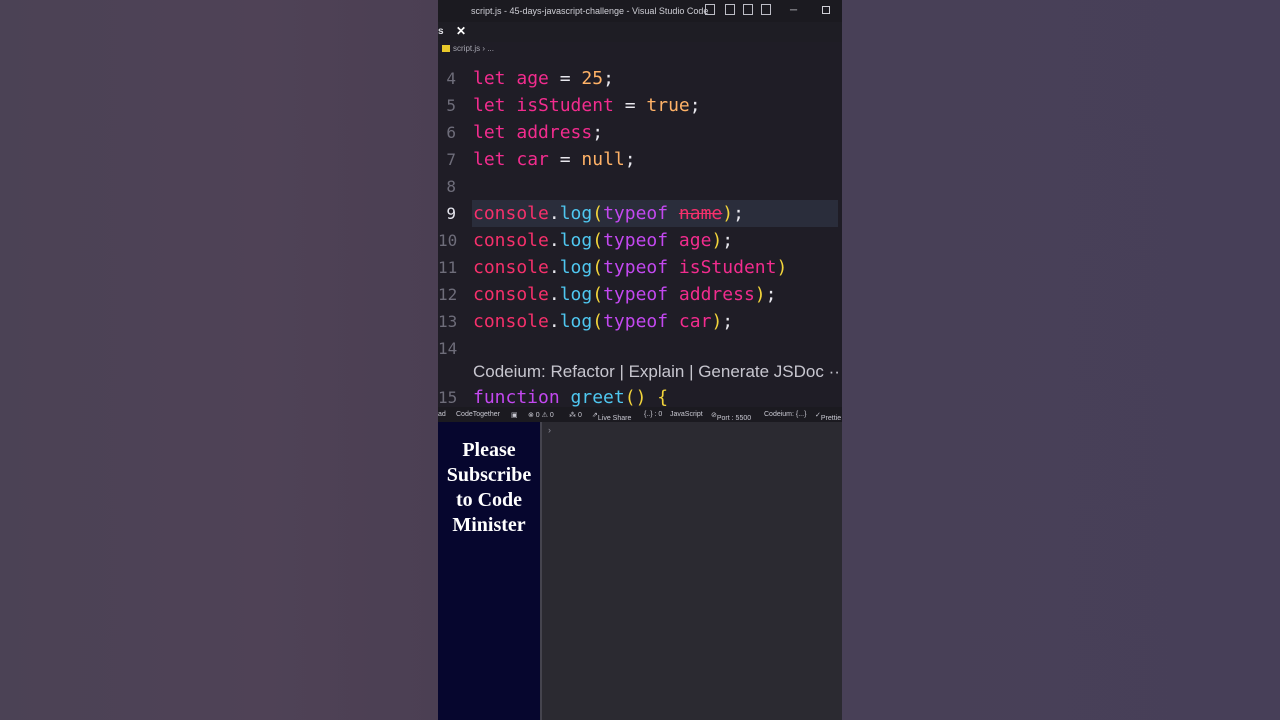  Describe the element at coordinates (793, 10) in the screenshot. I see `minimize-button: ─` at that location.